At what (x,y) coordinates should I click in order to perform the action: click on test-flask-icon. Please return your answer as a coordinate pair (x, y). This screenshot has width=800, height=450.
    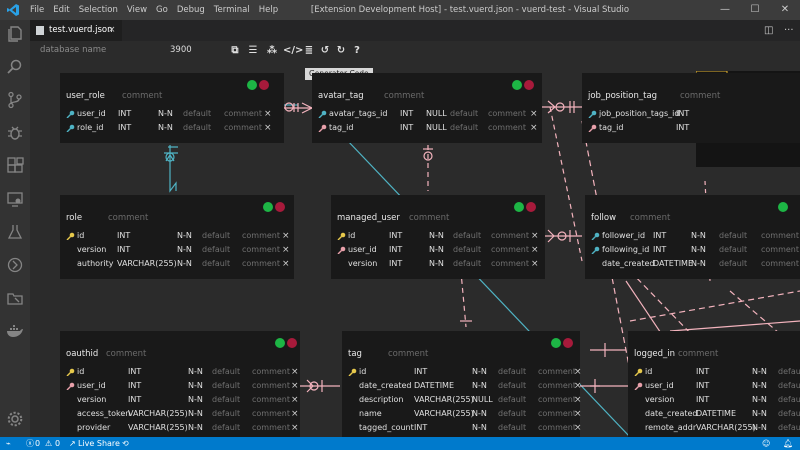
    Looking at the image, I should click on (15, 232).